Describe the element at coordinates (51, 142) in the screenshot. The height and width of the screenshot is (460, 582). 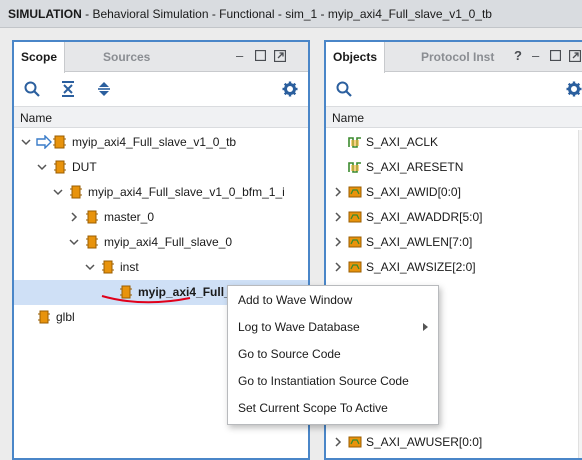
I see `arrow-module-icon` at that location.